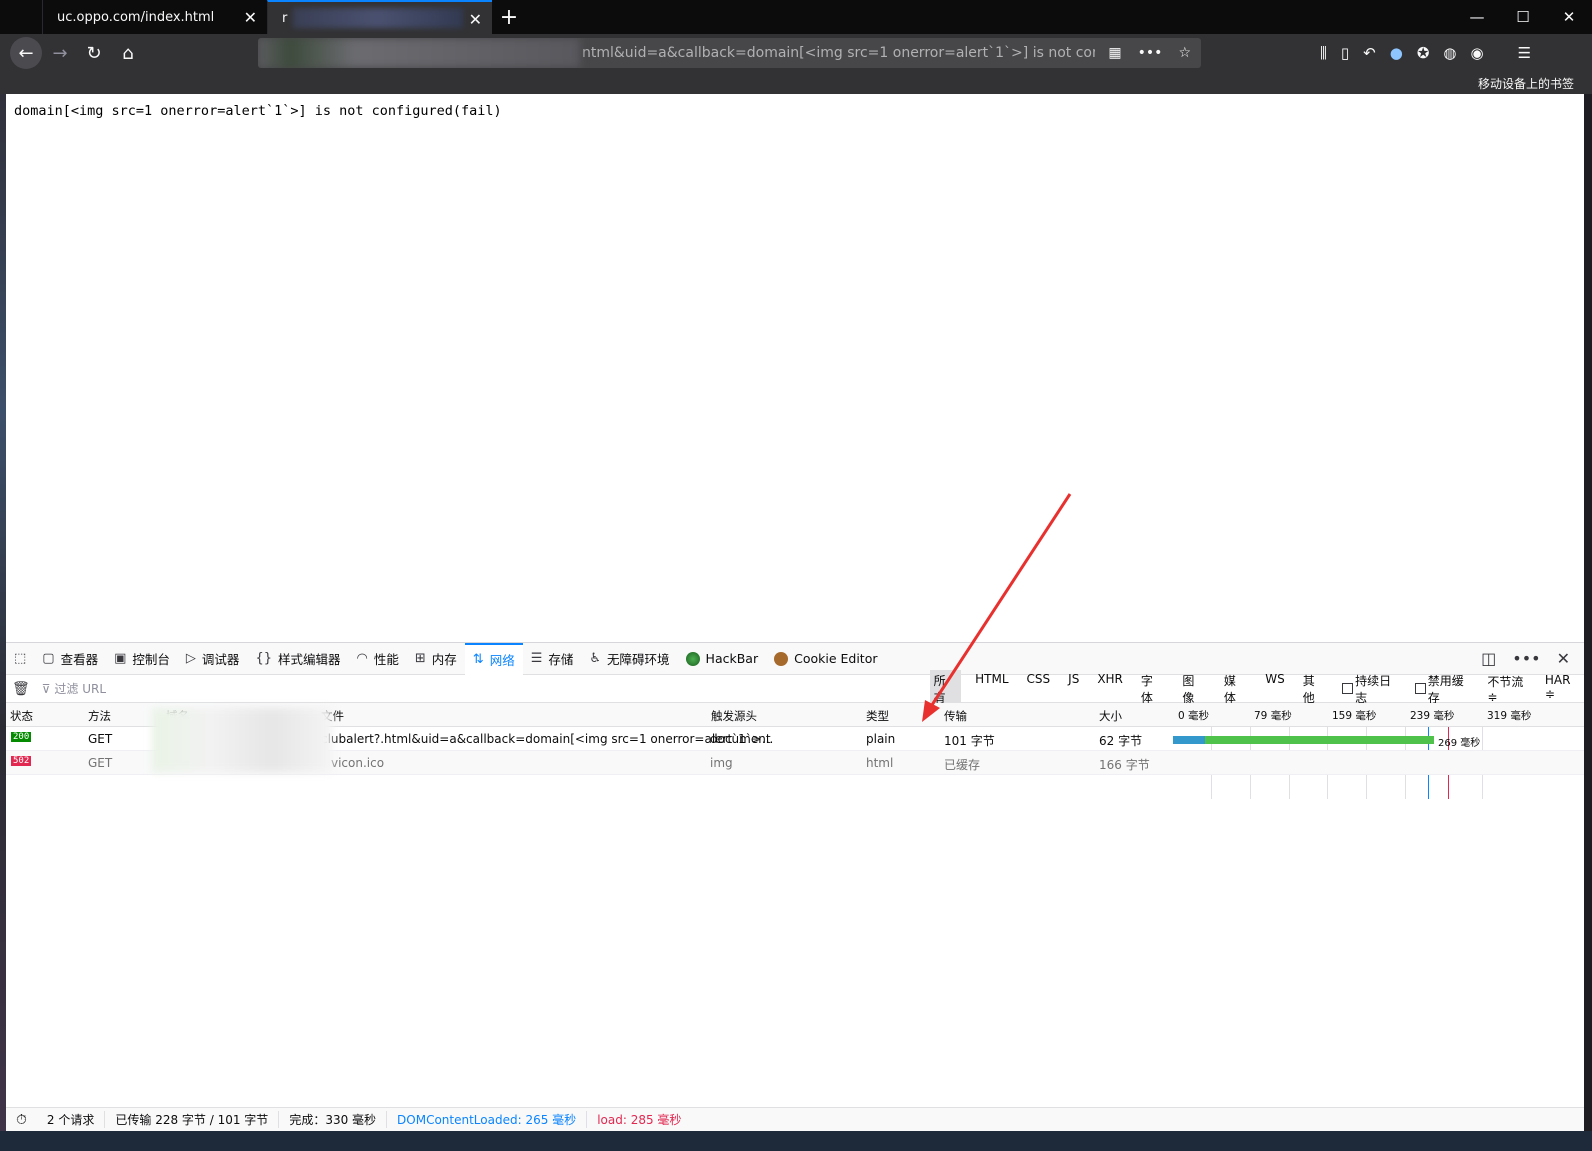  Describe the element at coordinates (796, 1141) in the screenshot. I see `taskbar` at that location.